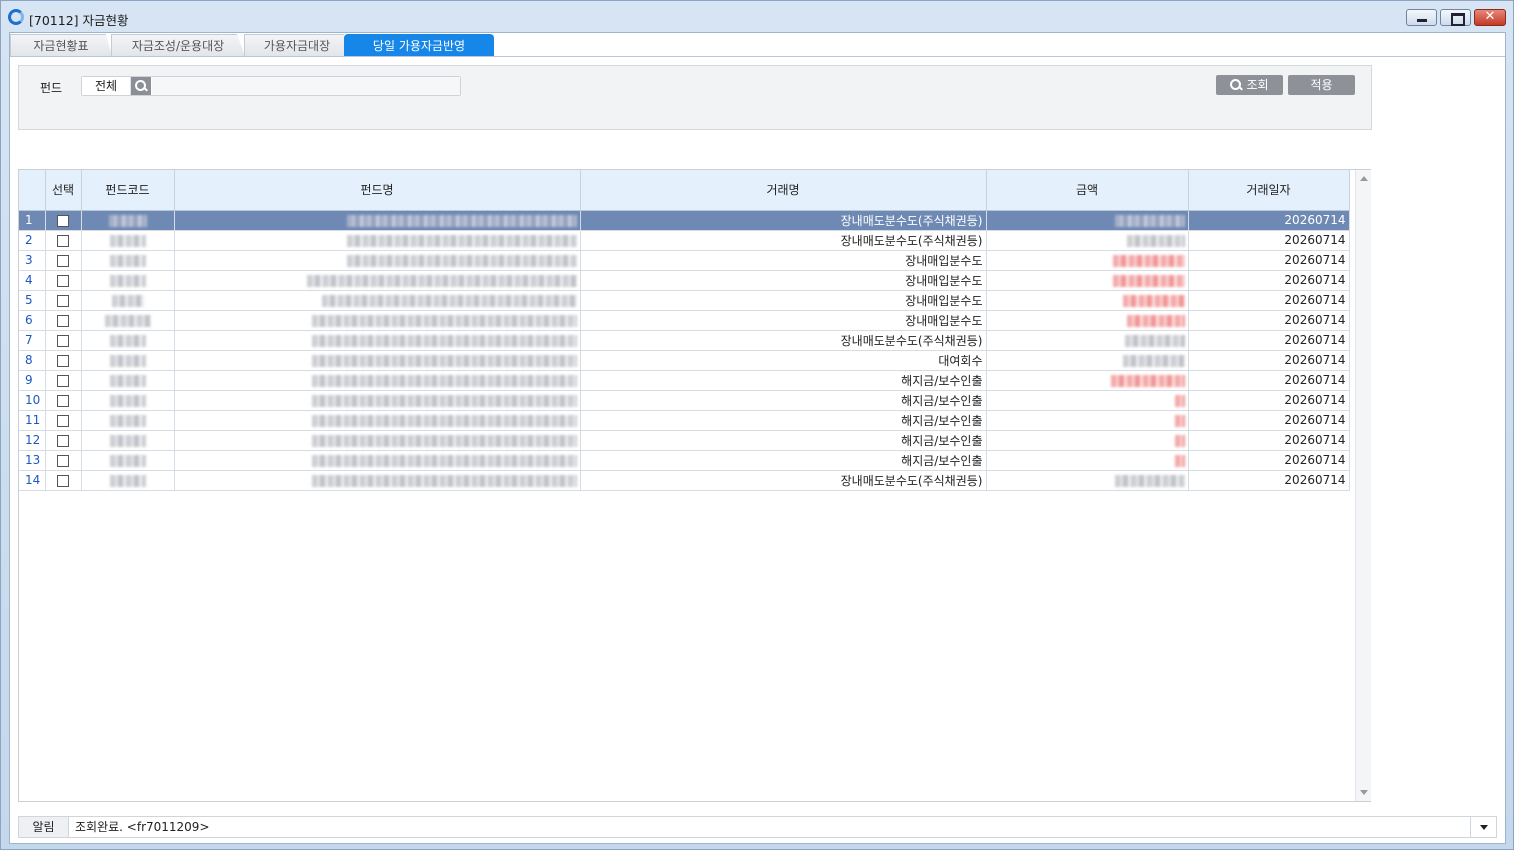 This screenshot has width=1514, height=850. Describe the element at coordinates (106, 86) in the screenshot. I see `fund-code-input: 전체` at that location.